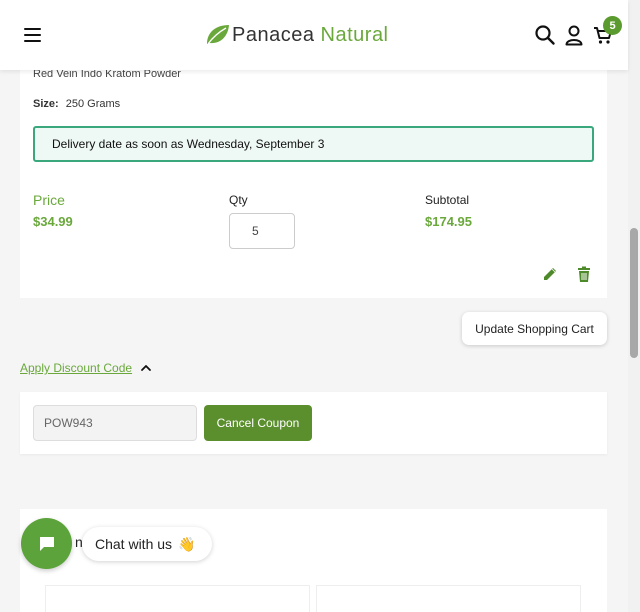  I want to click on leaf-logo-icon, so click(218, 35).